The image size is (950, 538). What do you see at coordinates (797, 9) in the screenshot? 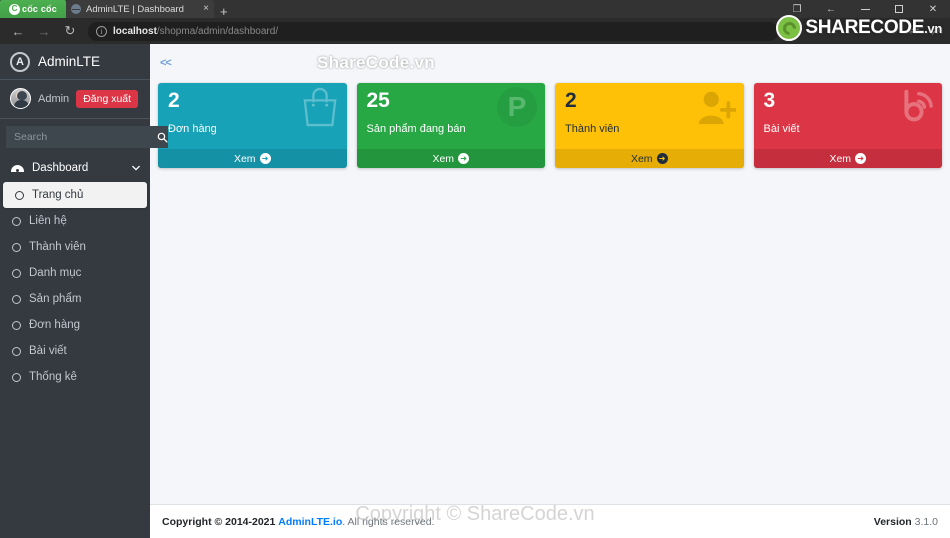
I see `window-restore-icon: ❐` at bounding box center [797, 9].